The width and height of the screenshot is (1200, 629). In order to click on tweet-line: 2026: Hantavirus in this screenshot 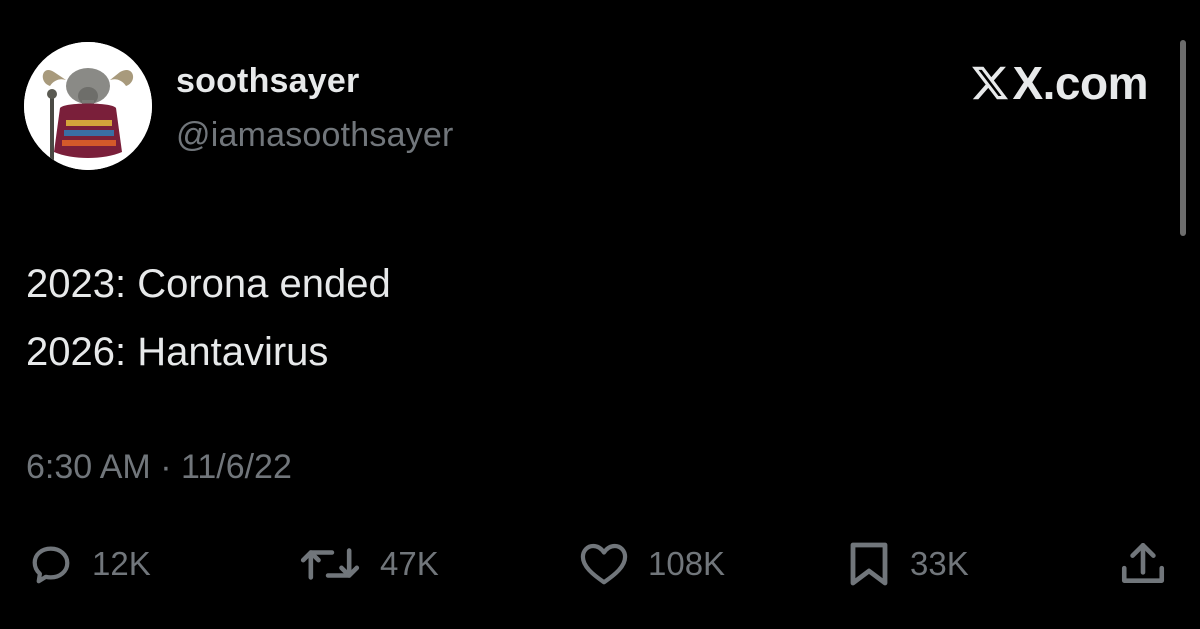, I will do `click(177, 352)`.